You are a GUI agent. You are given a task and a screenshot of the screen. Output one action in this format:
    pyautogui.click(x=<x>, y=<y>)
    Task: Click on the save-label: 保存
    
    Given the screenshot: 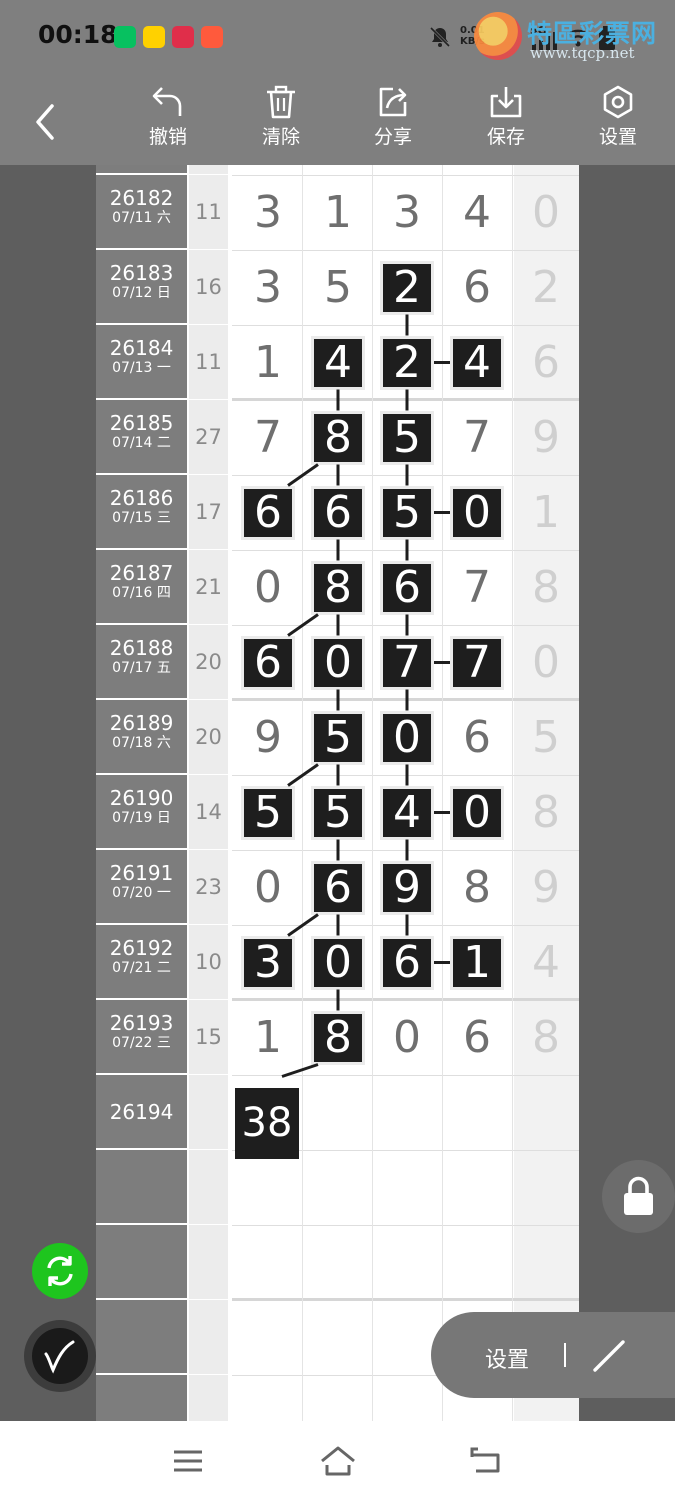 What is the action you would take?
    pyautogui.click(x=505, y=137)
    